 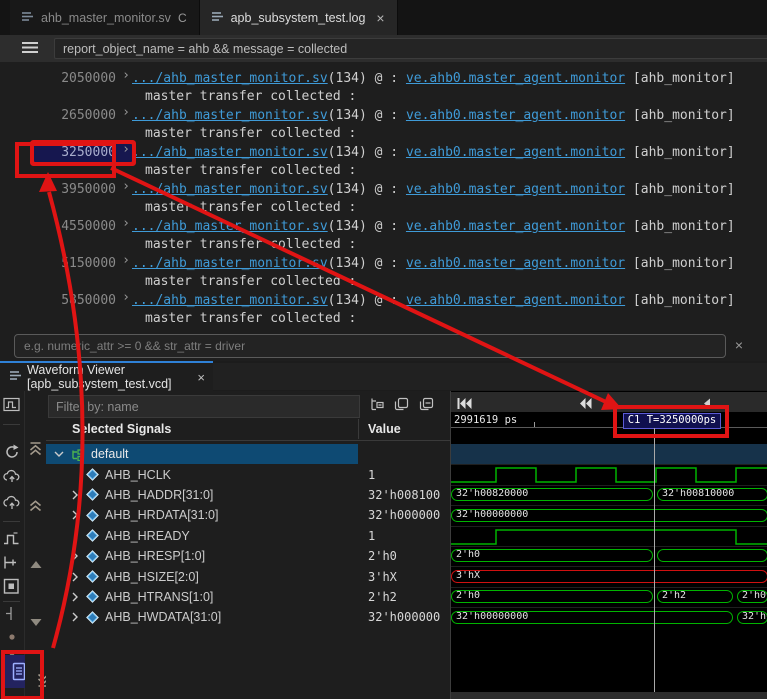 I want to click on wave-row-AHB_HCLK, so click(x=609, y=474).